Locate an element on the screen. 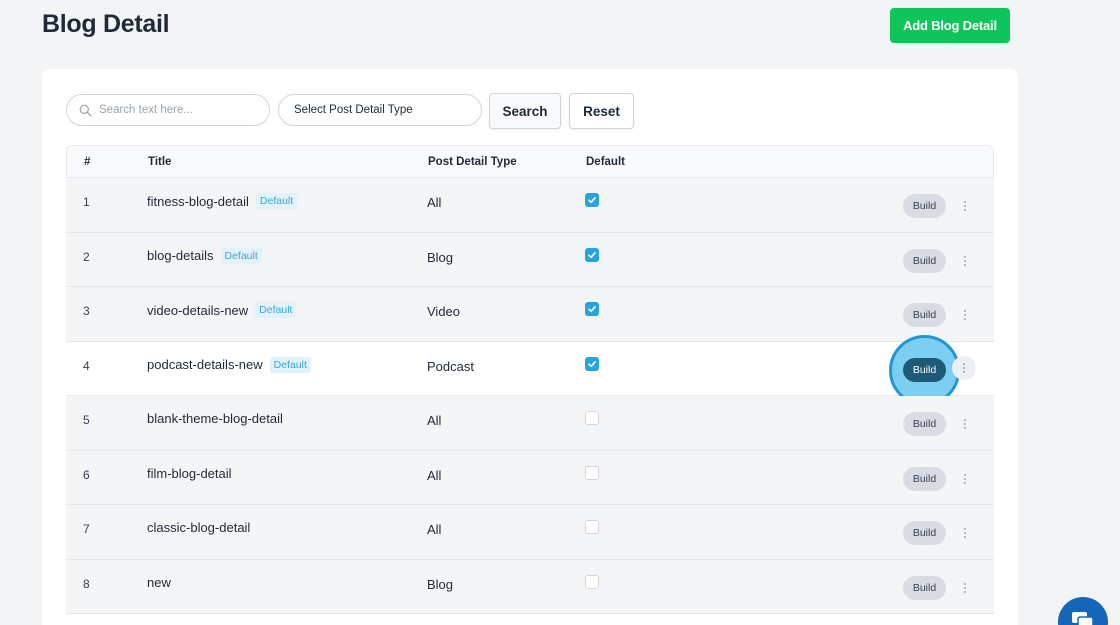 This screenshot has height=625, width=1120. row-title-cell: new is located at coordinates (159, 582).